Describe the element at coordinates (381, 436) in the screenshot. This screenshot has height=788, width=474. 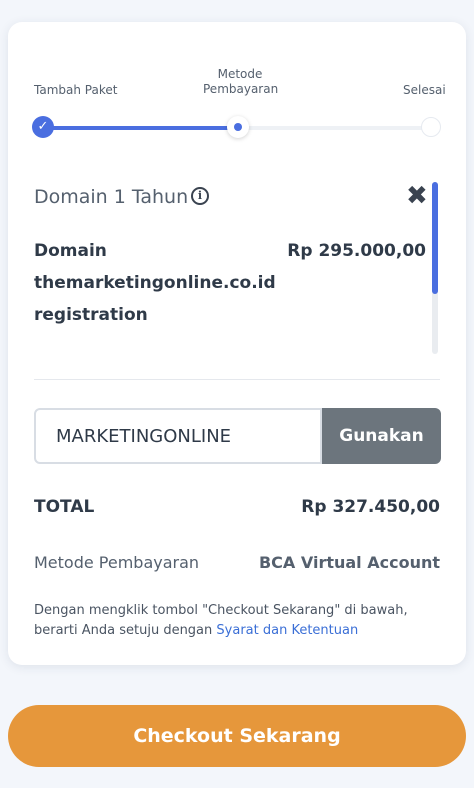
I see `apply-coupon-button: Gunakan` at that location.